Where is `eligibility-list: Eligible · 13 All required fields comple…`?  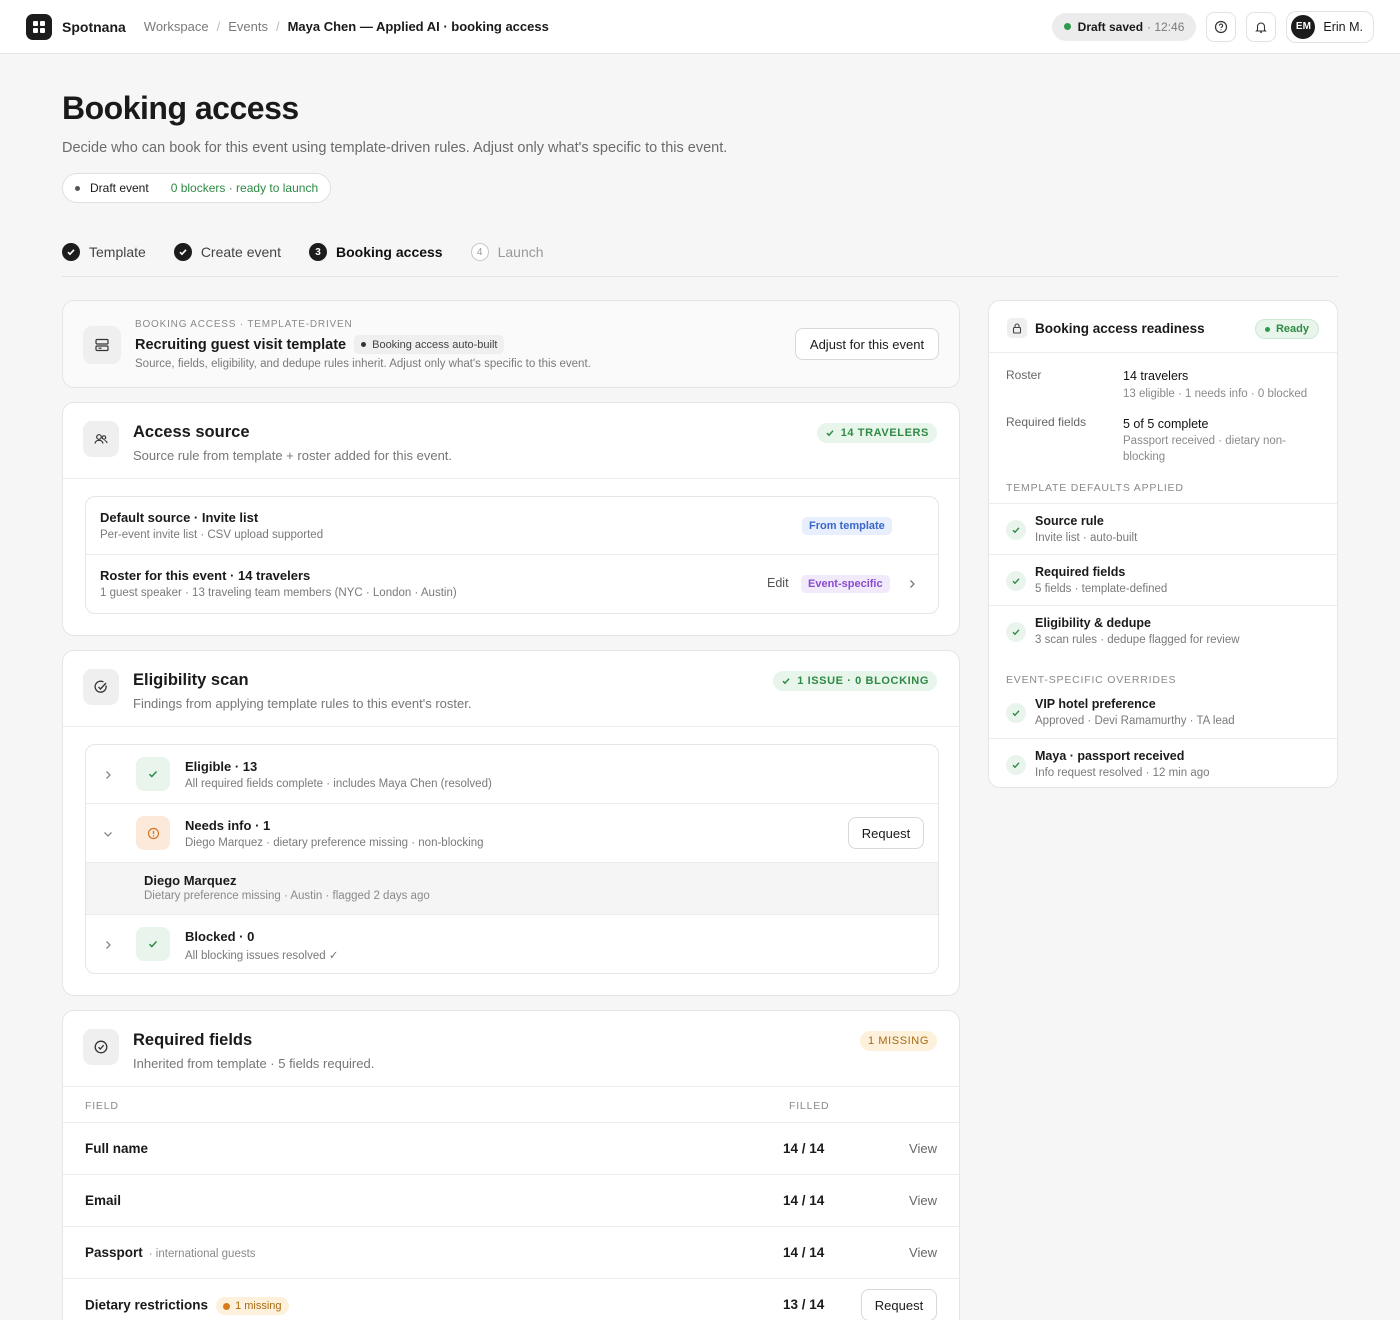
eligibility-list: Eligible · 13 All required fields comple… is located at coordinates (512, 859).